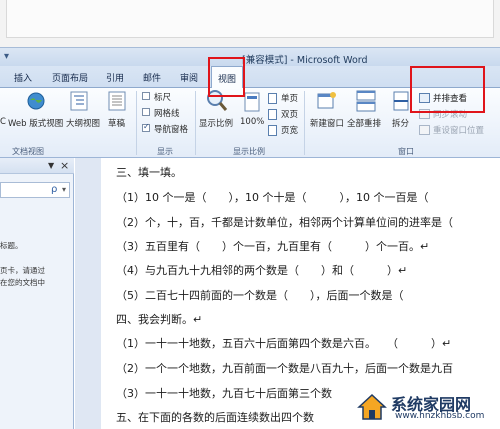 The height and width of the screenshot is (429, 500). What do you see at coordinates (440, 416) in the screenshot?
I see `watermark-url: www.hnzkhbsb.com` at bounding box center [440, 416].